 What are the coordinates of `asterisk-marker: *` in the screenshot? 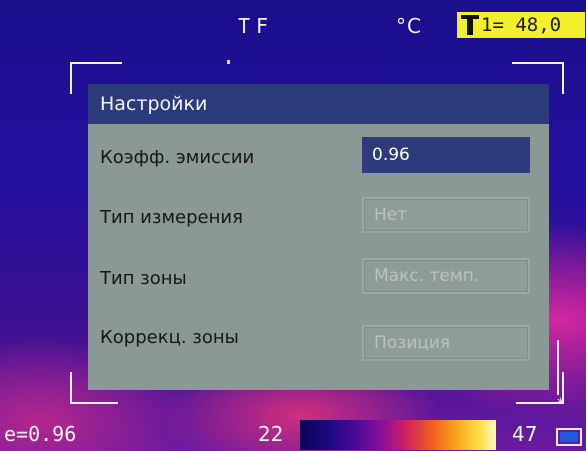 It's located at (560, 404).